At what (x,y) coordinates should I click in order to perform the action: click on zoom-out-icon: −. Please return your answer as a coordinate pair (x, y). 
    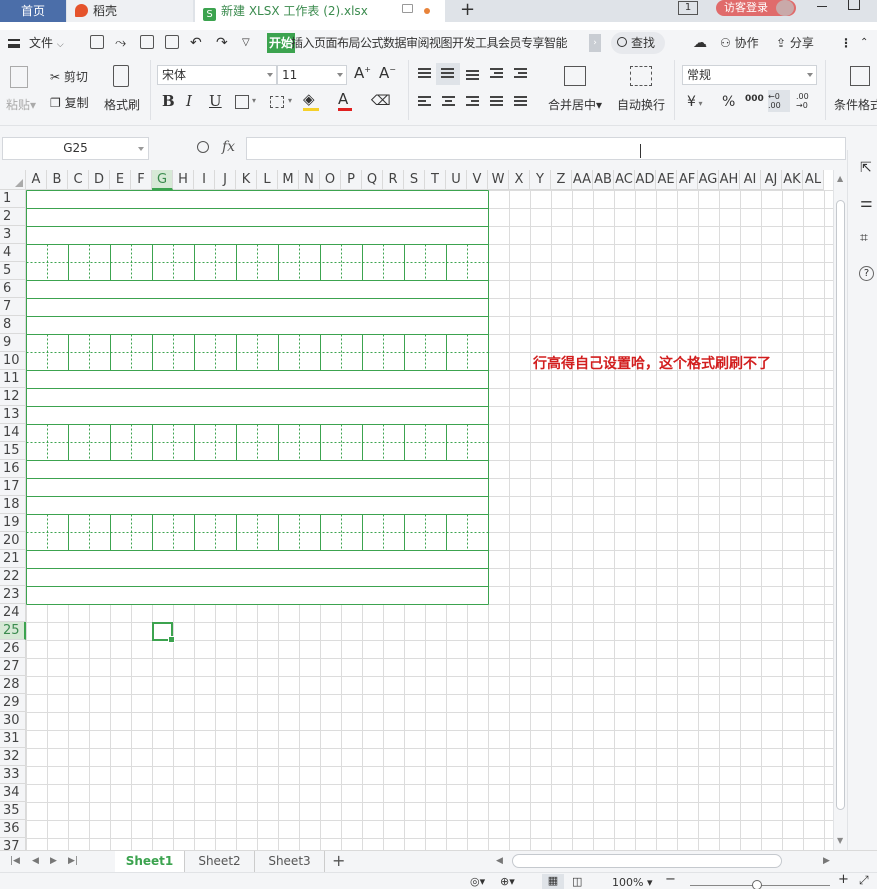
    Looking at the image, I should click on (670, 879).